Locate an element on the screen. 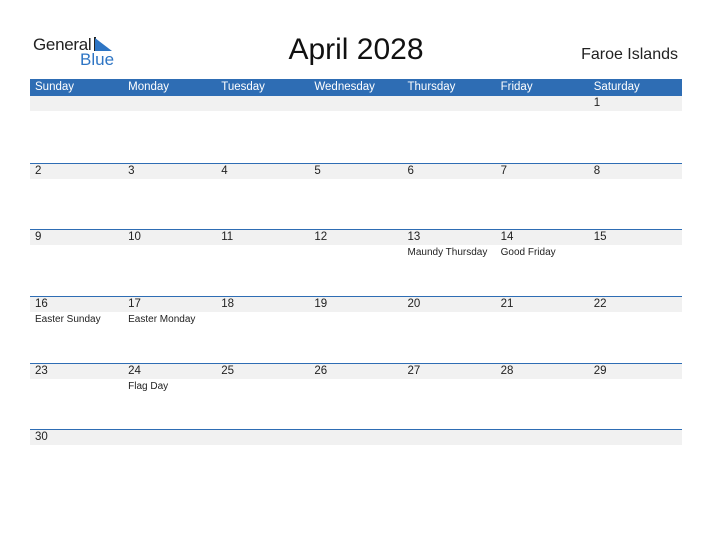 The image size is (712, 550). day-cell: 25 is located at coordinates (262, 378).